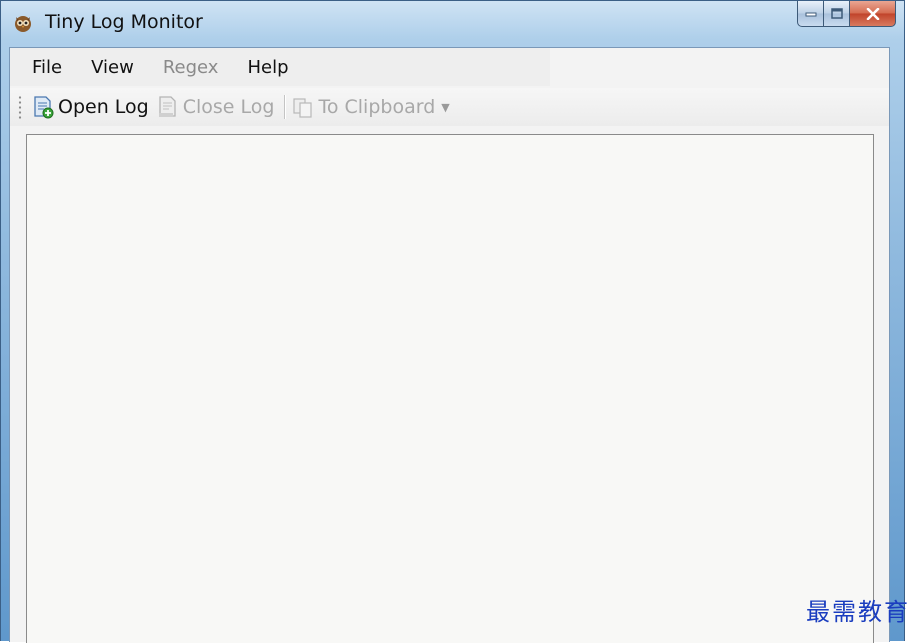  I want to click on menu-regex: Regex, so click(191, 67).